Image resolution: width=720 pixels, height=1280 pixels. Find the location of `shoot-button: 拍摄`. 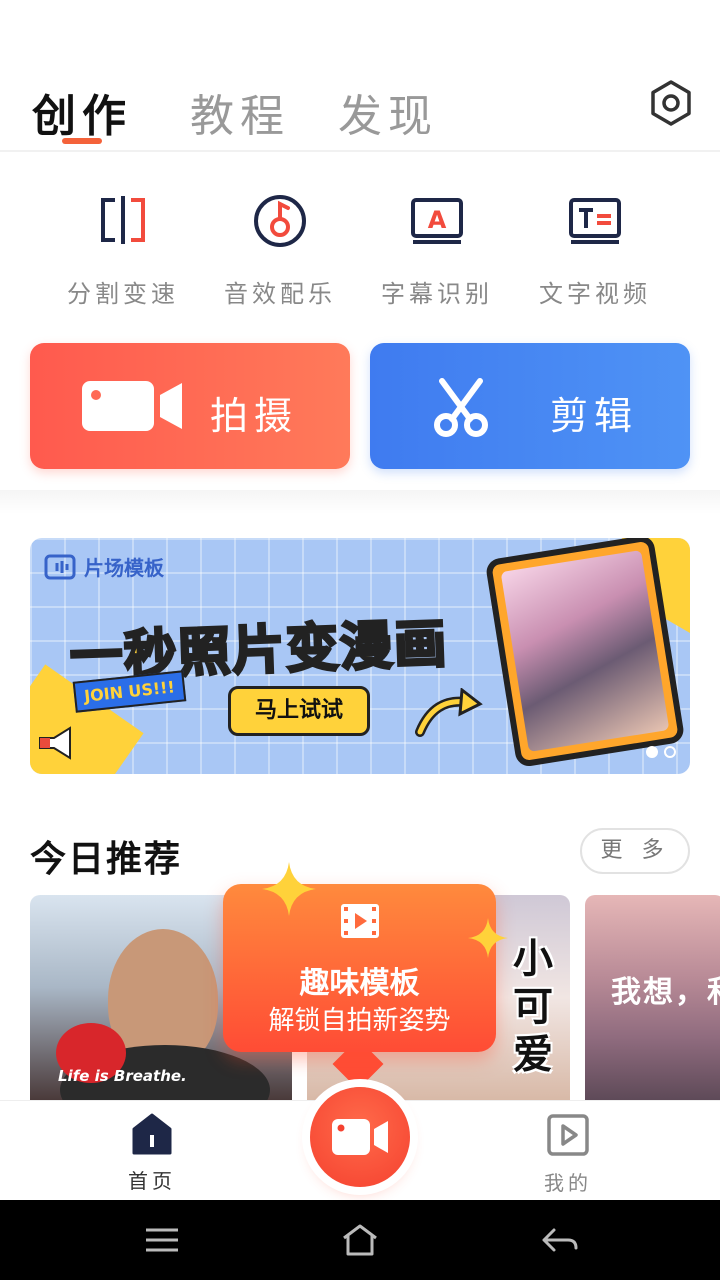

shoot-button: 拍摄 is located at coordinates (190, 406).